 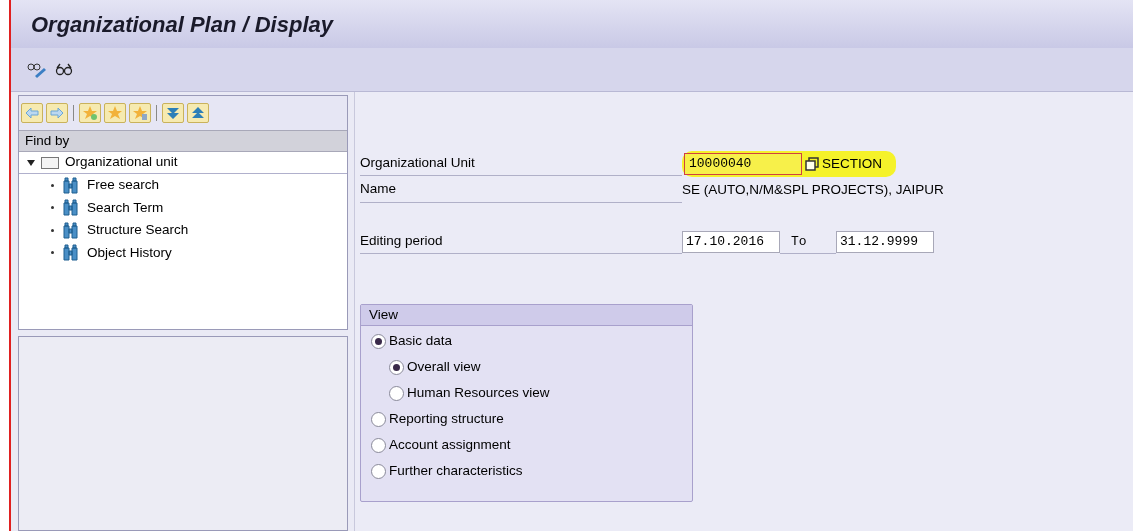 What do you see at coordinates (852, 163) in the screenshot?
I see `object-type-text: SECTION` at bounding box center [852, 163].